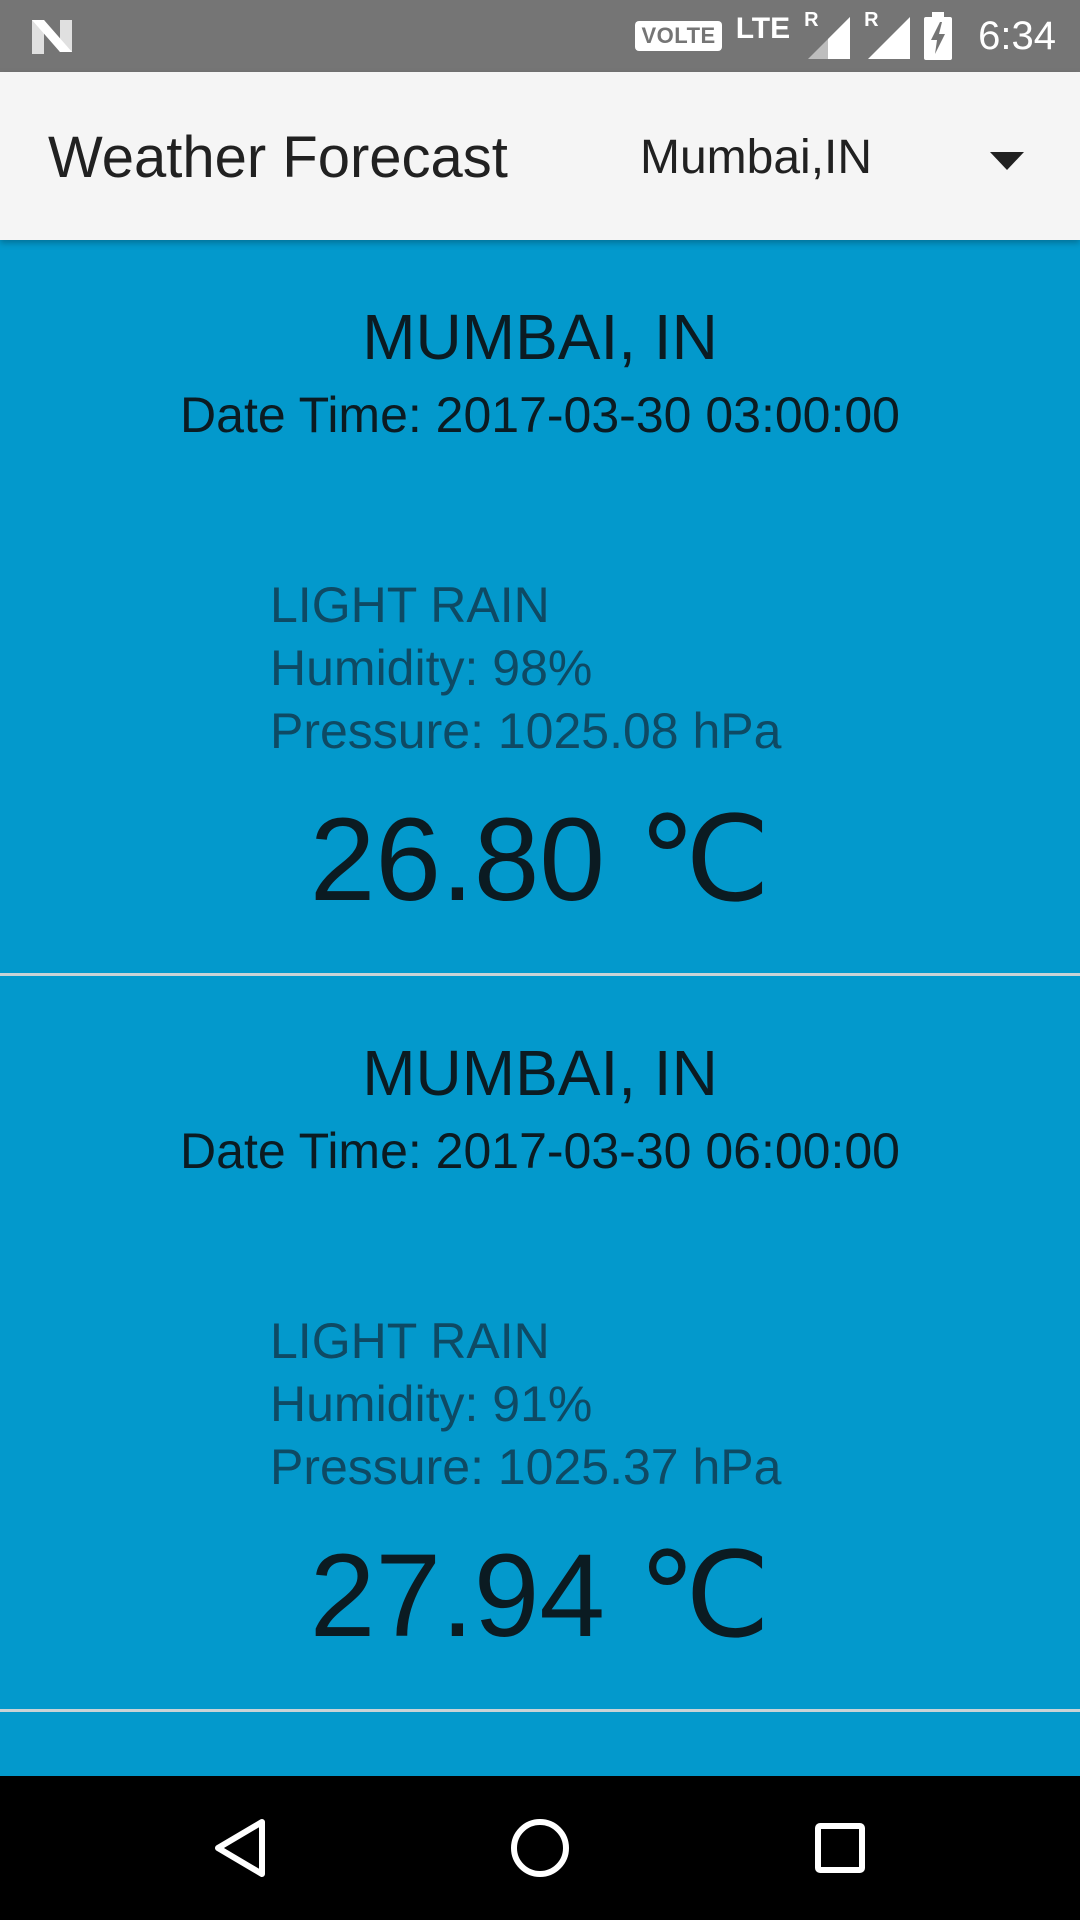 This screenshot has width=1080, height=1920. I want to click on forecast-pressure: Pressure: 1025.08 hPa, so click(526, 731).